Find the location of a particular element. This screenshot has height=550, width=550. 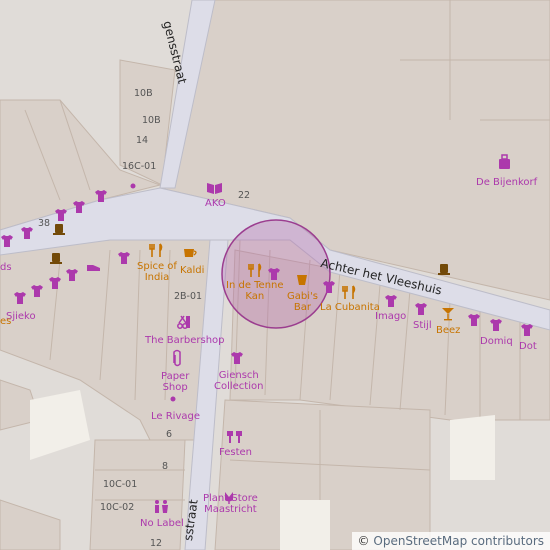

place-label-paper-shop: Paper Shop is located at coordinates (175, 382).